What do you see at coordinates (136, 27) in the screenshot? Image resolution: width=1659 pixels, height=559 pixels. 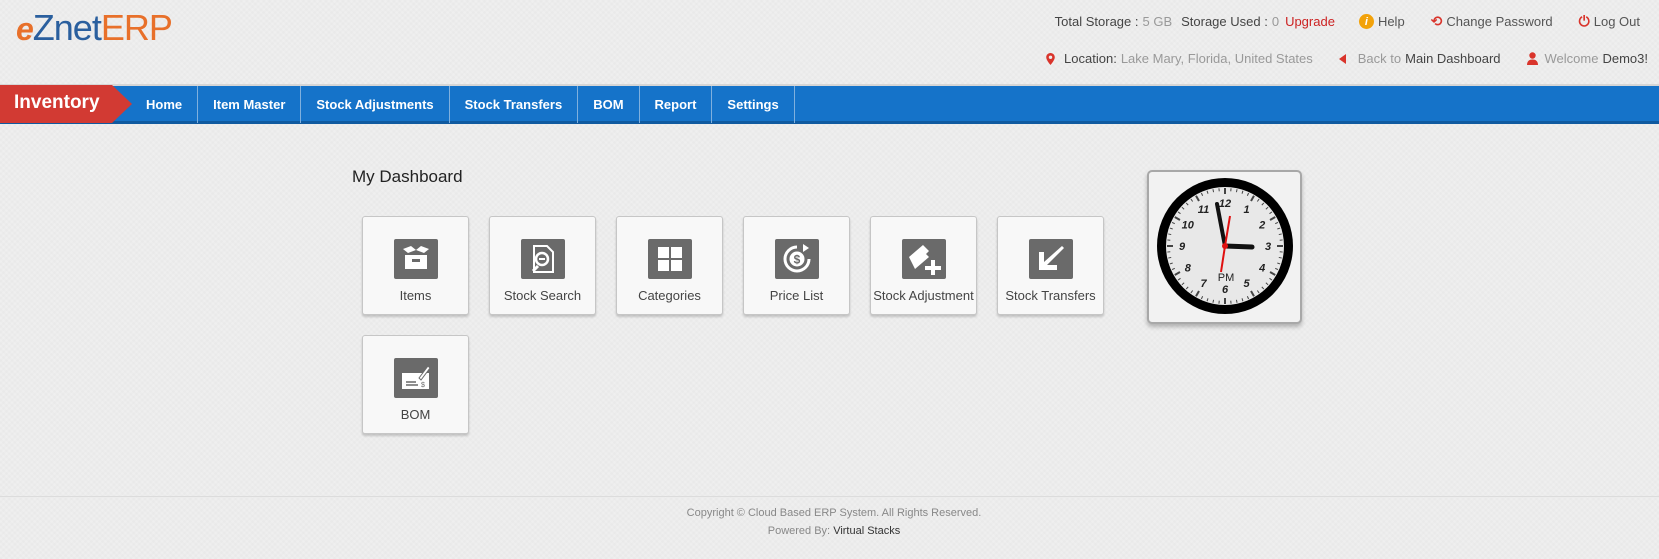 I see `logo-erp: ERP` at bounding box center [136, 27].